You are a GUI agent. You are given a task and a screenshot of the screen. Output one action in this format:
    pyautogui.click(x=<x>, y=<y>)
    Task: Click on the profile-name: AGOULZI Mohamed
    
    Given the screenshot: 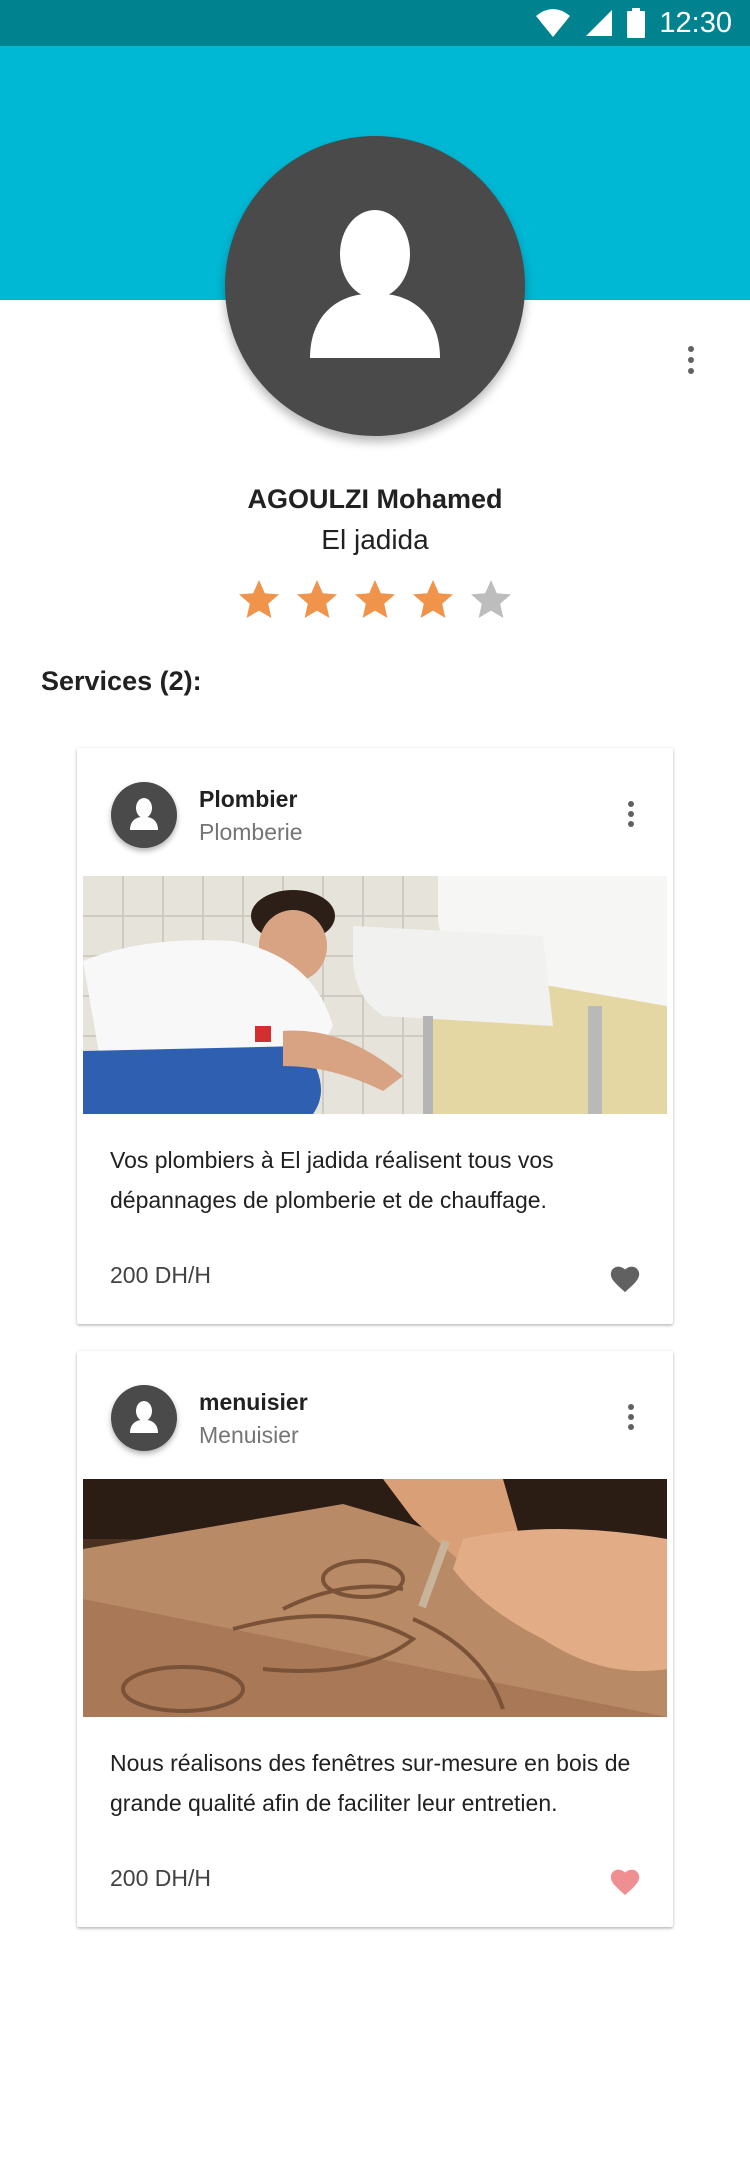 What is the action you would take?
    pyautogui.click(x=375, y=499)
    